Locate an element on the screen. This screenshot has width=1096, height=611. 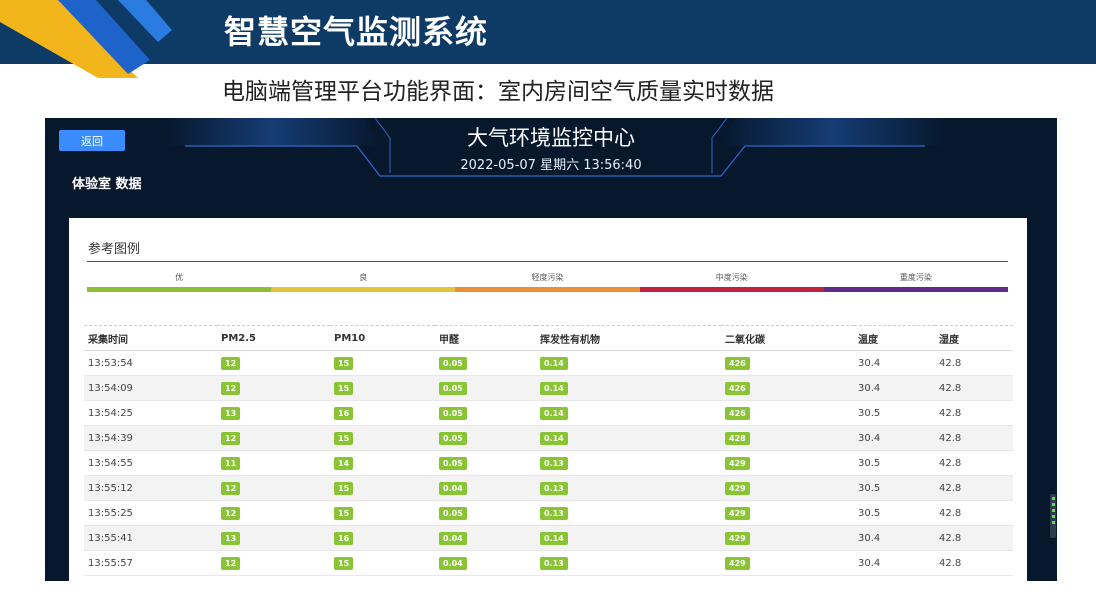
cell-col-co2: 428 is located at coordinates (787, 438).